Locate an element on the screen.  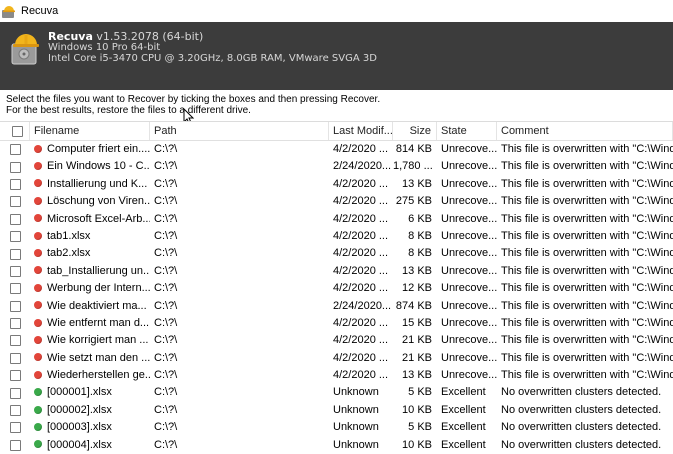
filename-text: [000004].xlsx is located at coordinates (79, 444).